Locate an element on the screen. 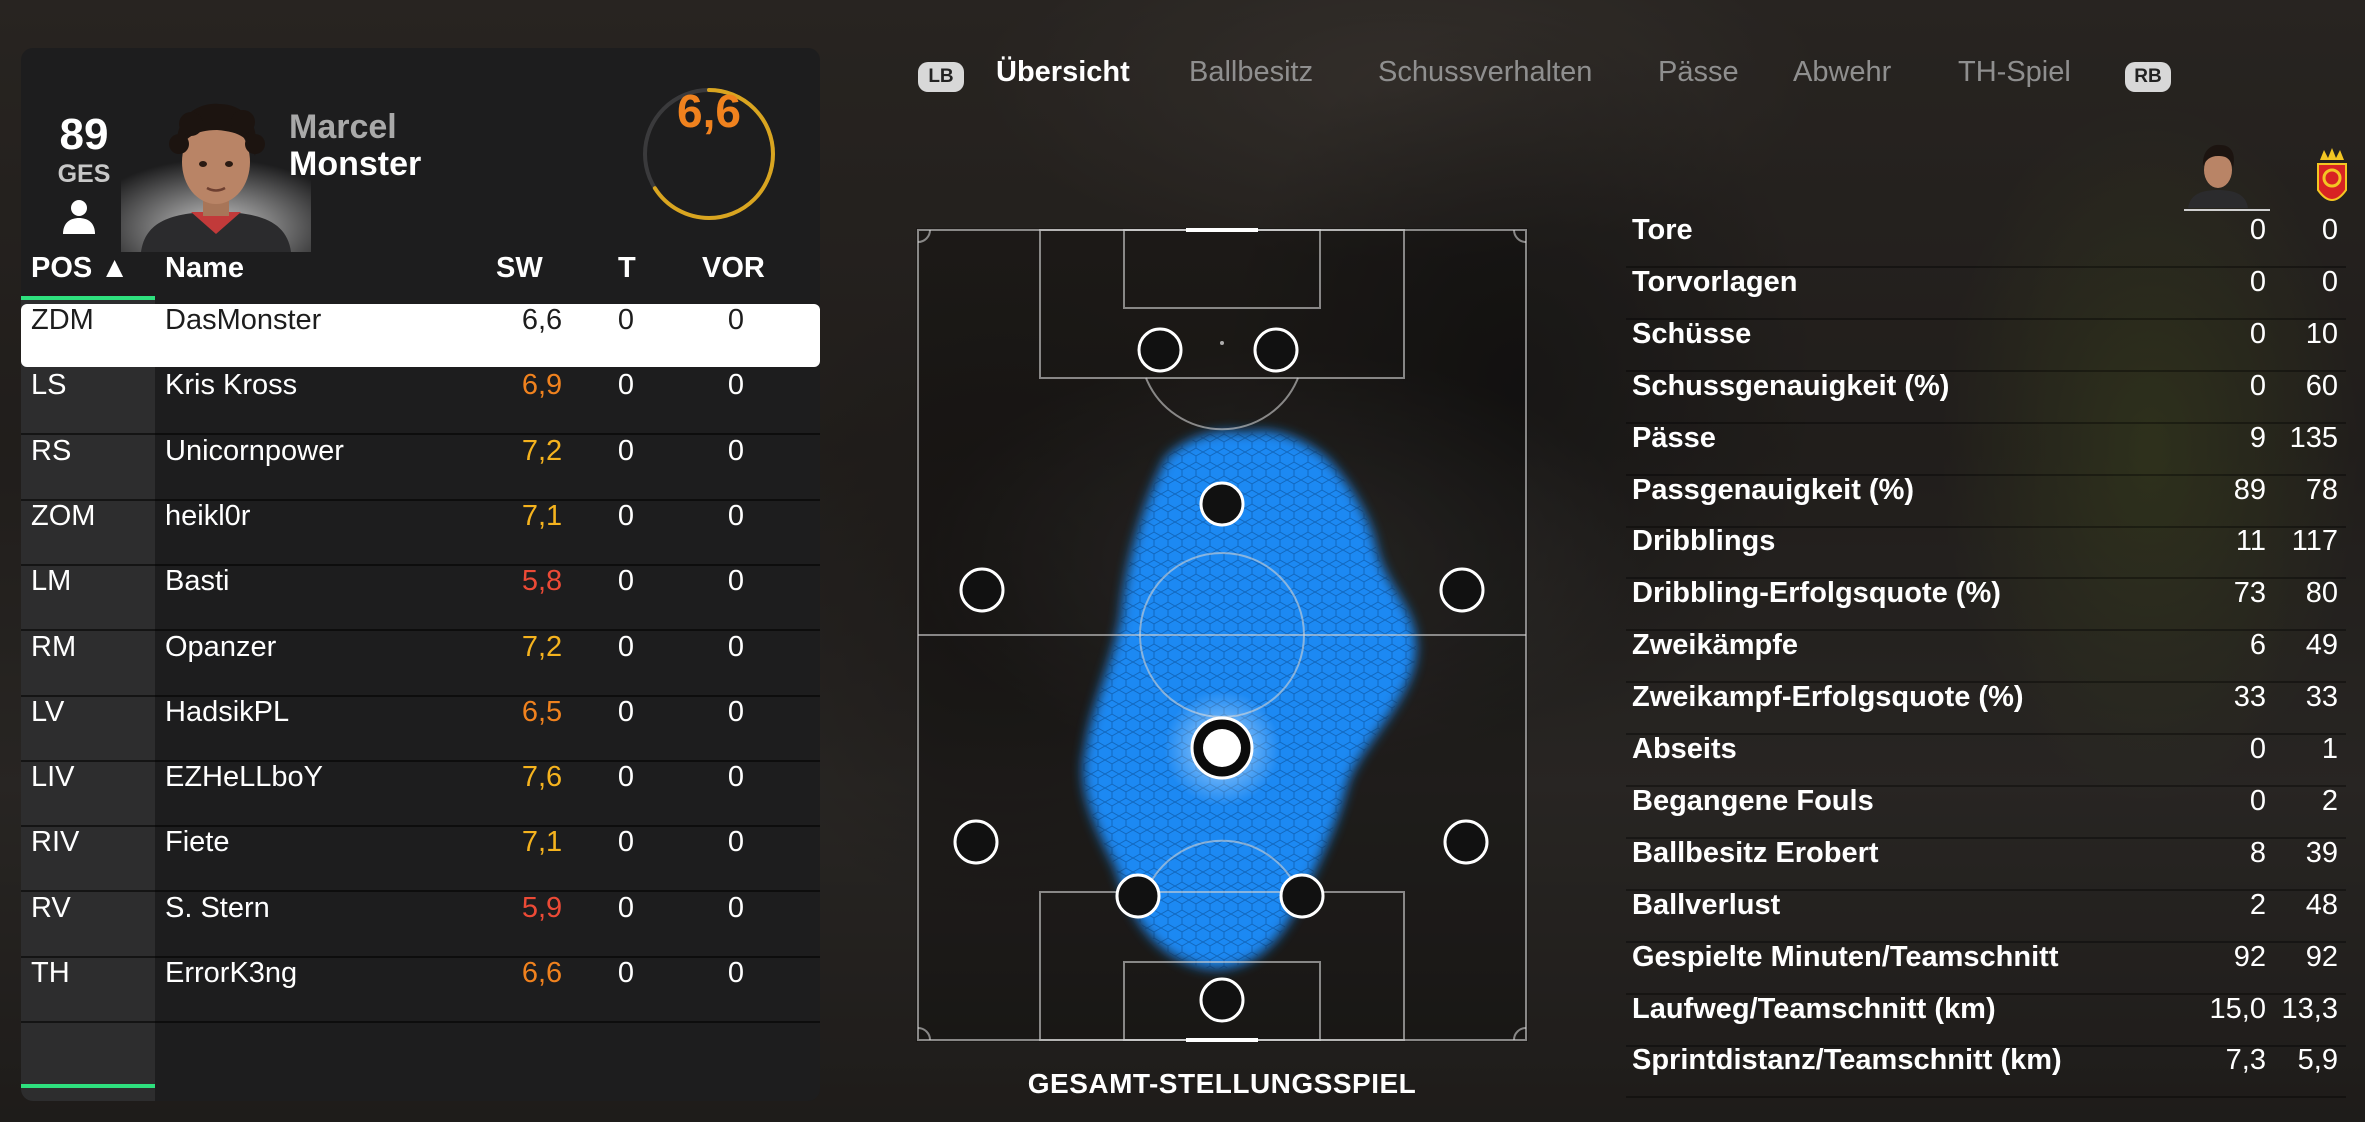 Image resolution: width=2365 pixels, height=1122 pixels. stat-player-value: 73 is located at coordinates (2249, 593).